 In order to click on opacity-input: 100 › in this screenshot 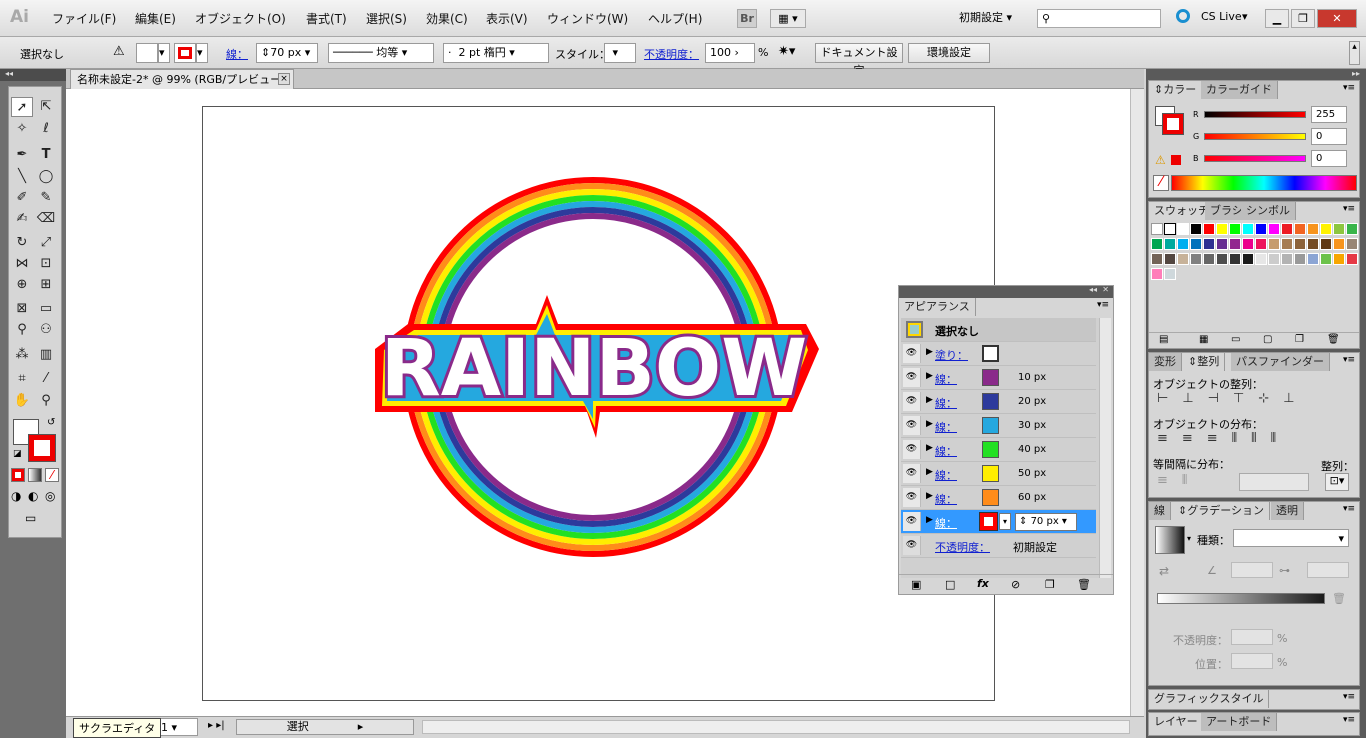, I will do `click(730, 53)`.